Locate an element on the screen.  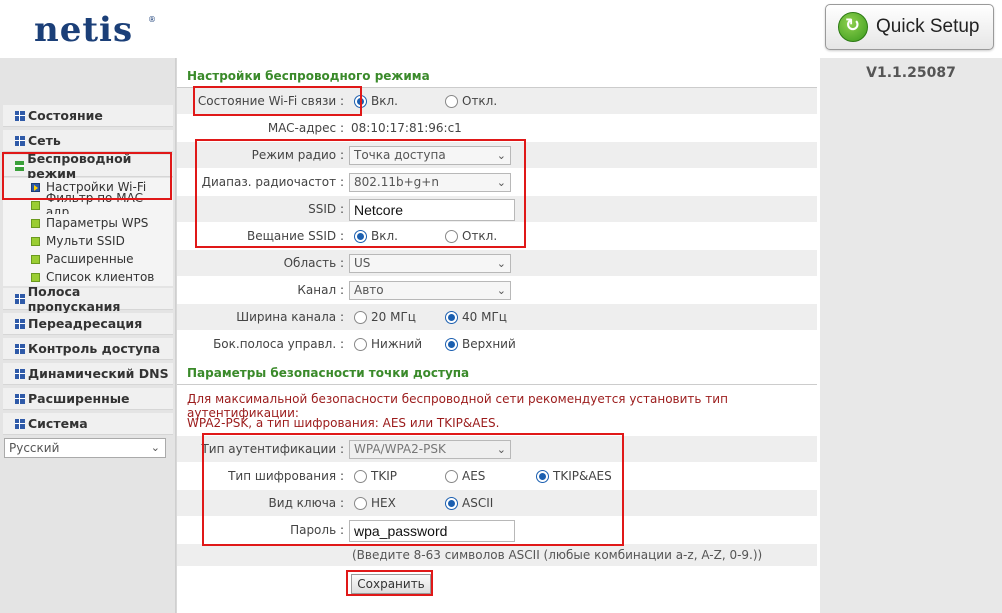
highlight-wifi-status is located at coordinates (277, 101).